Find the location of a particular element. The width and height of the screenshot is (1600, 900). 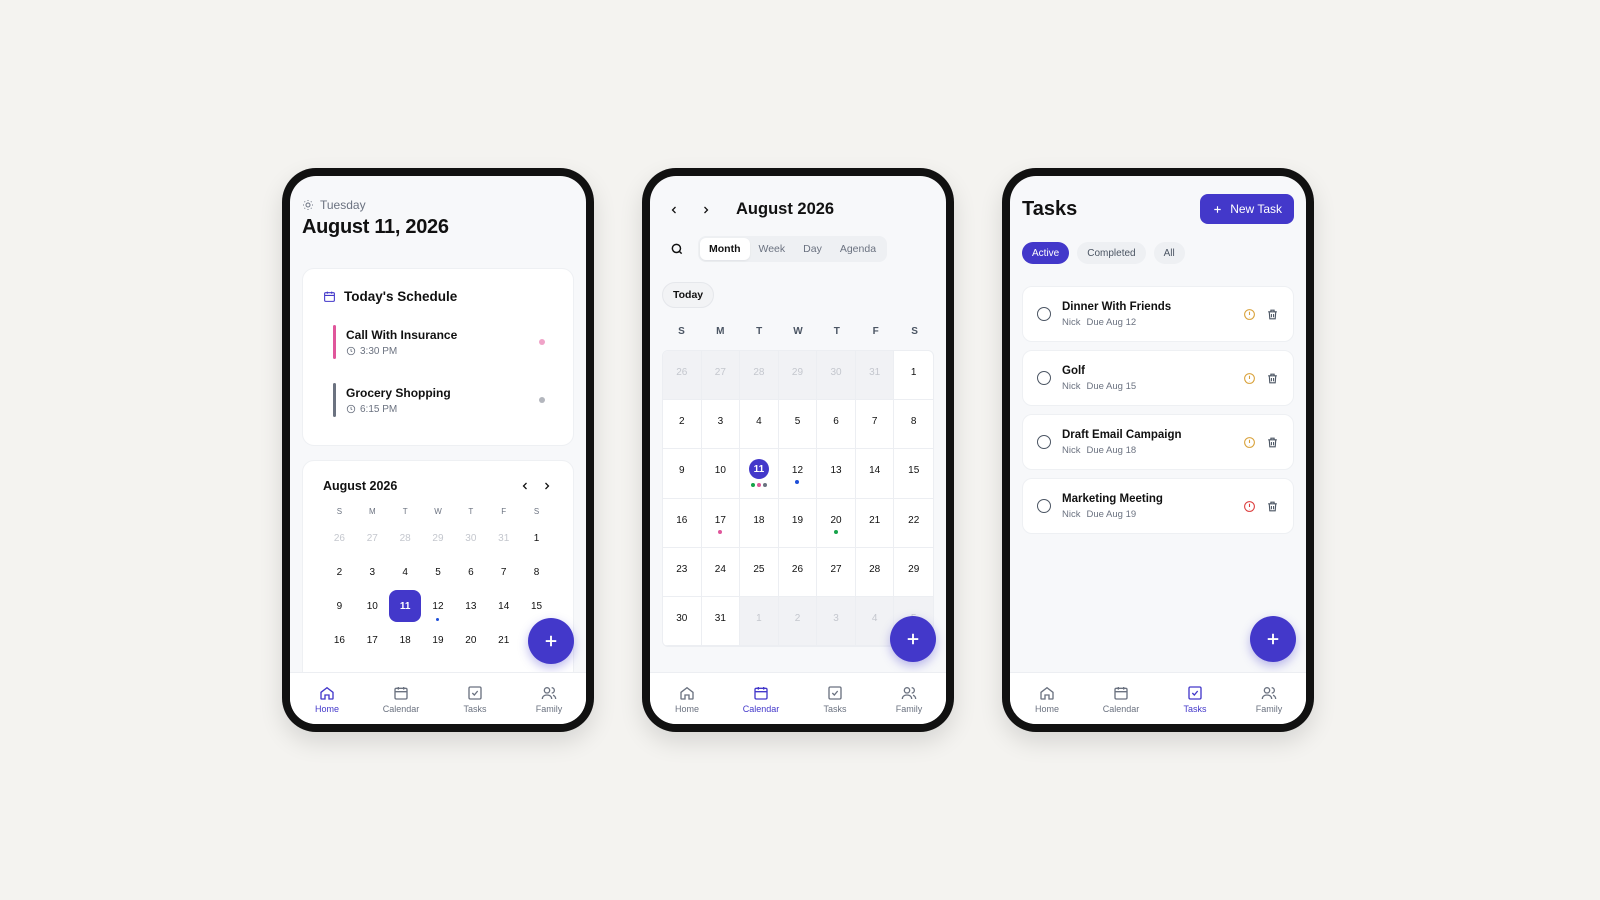

mini-day-cell: 9 is located at coordinates (339, 606).